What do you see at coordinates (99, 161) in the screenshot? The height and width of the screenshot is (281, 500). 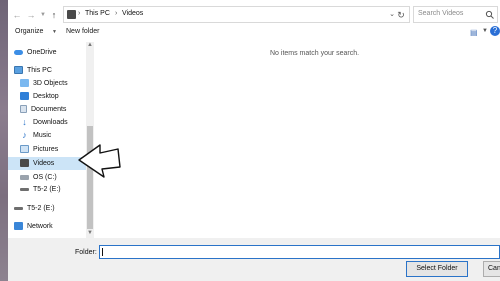 I see `annotation-arrow-icon` at bounding box center [99, 161].